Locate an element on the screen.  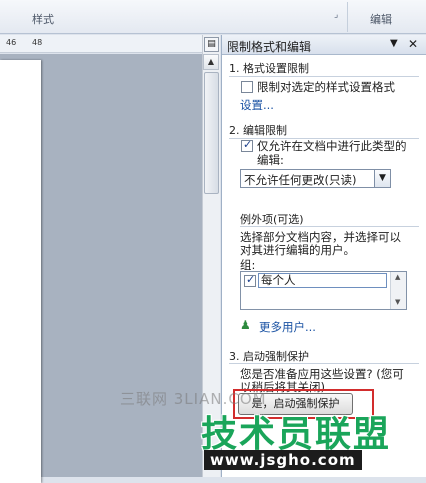
horizontal-ruler: 46 48 is located at coordinates (101, 44).